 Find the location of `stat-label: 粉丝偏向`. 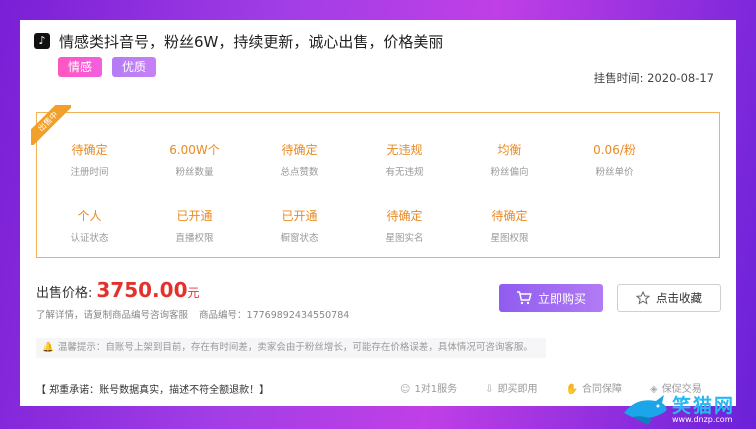

stat-label: 粉丝偏向 is located at coordinates (509, 172).